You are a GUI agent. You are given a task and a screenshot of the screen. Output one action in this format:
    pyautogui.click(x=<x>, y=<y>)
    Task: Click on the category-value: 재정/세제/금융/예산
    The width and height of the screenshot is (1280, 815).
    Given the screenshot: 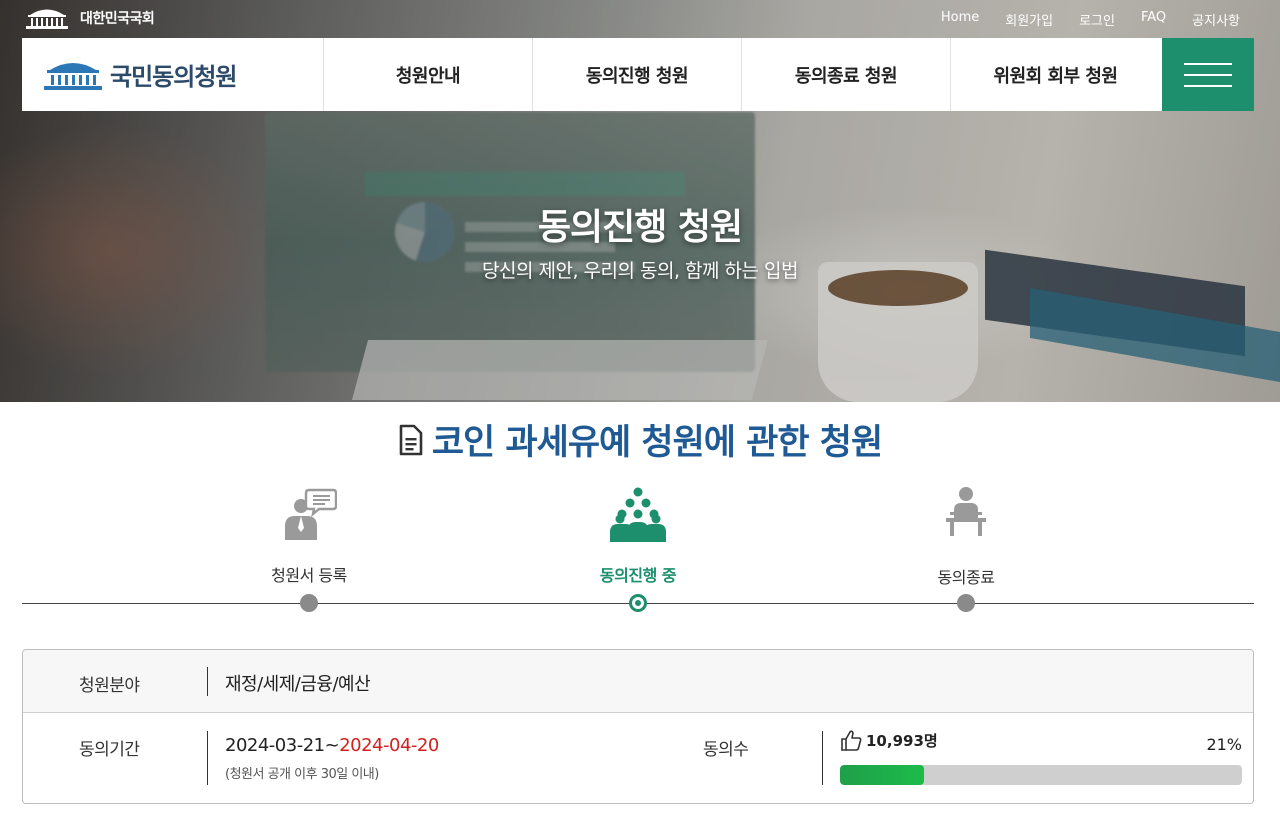 What is the action you would take?
    pyautogui.click(x=298, y=684)
    